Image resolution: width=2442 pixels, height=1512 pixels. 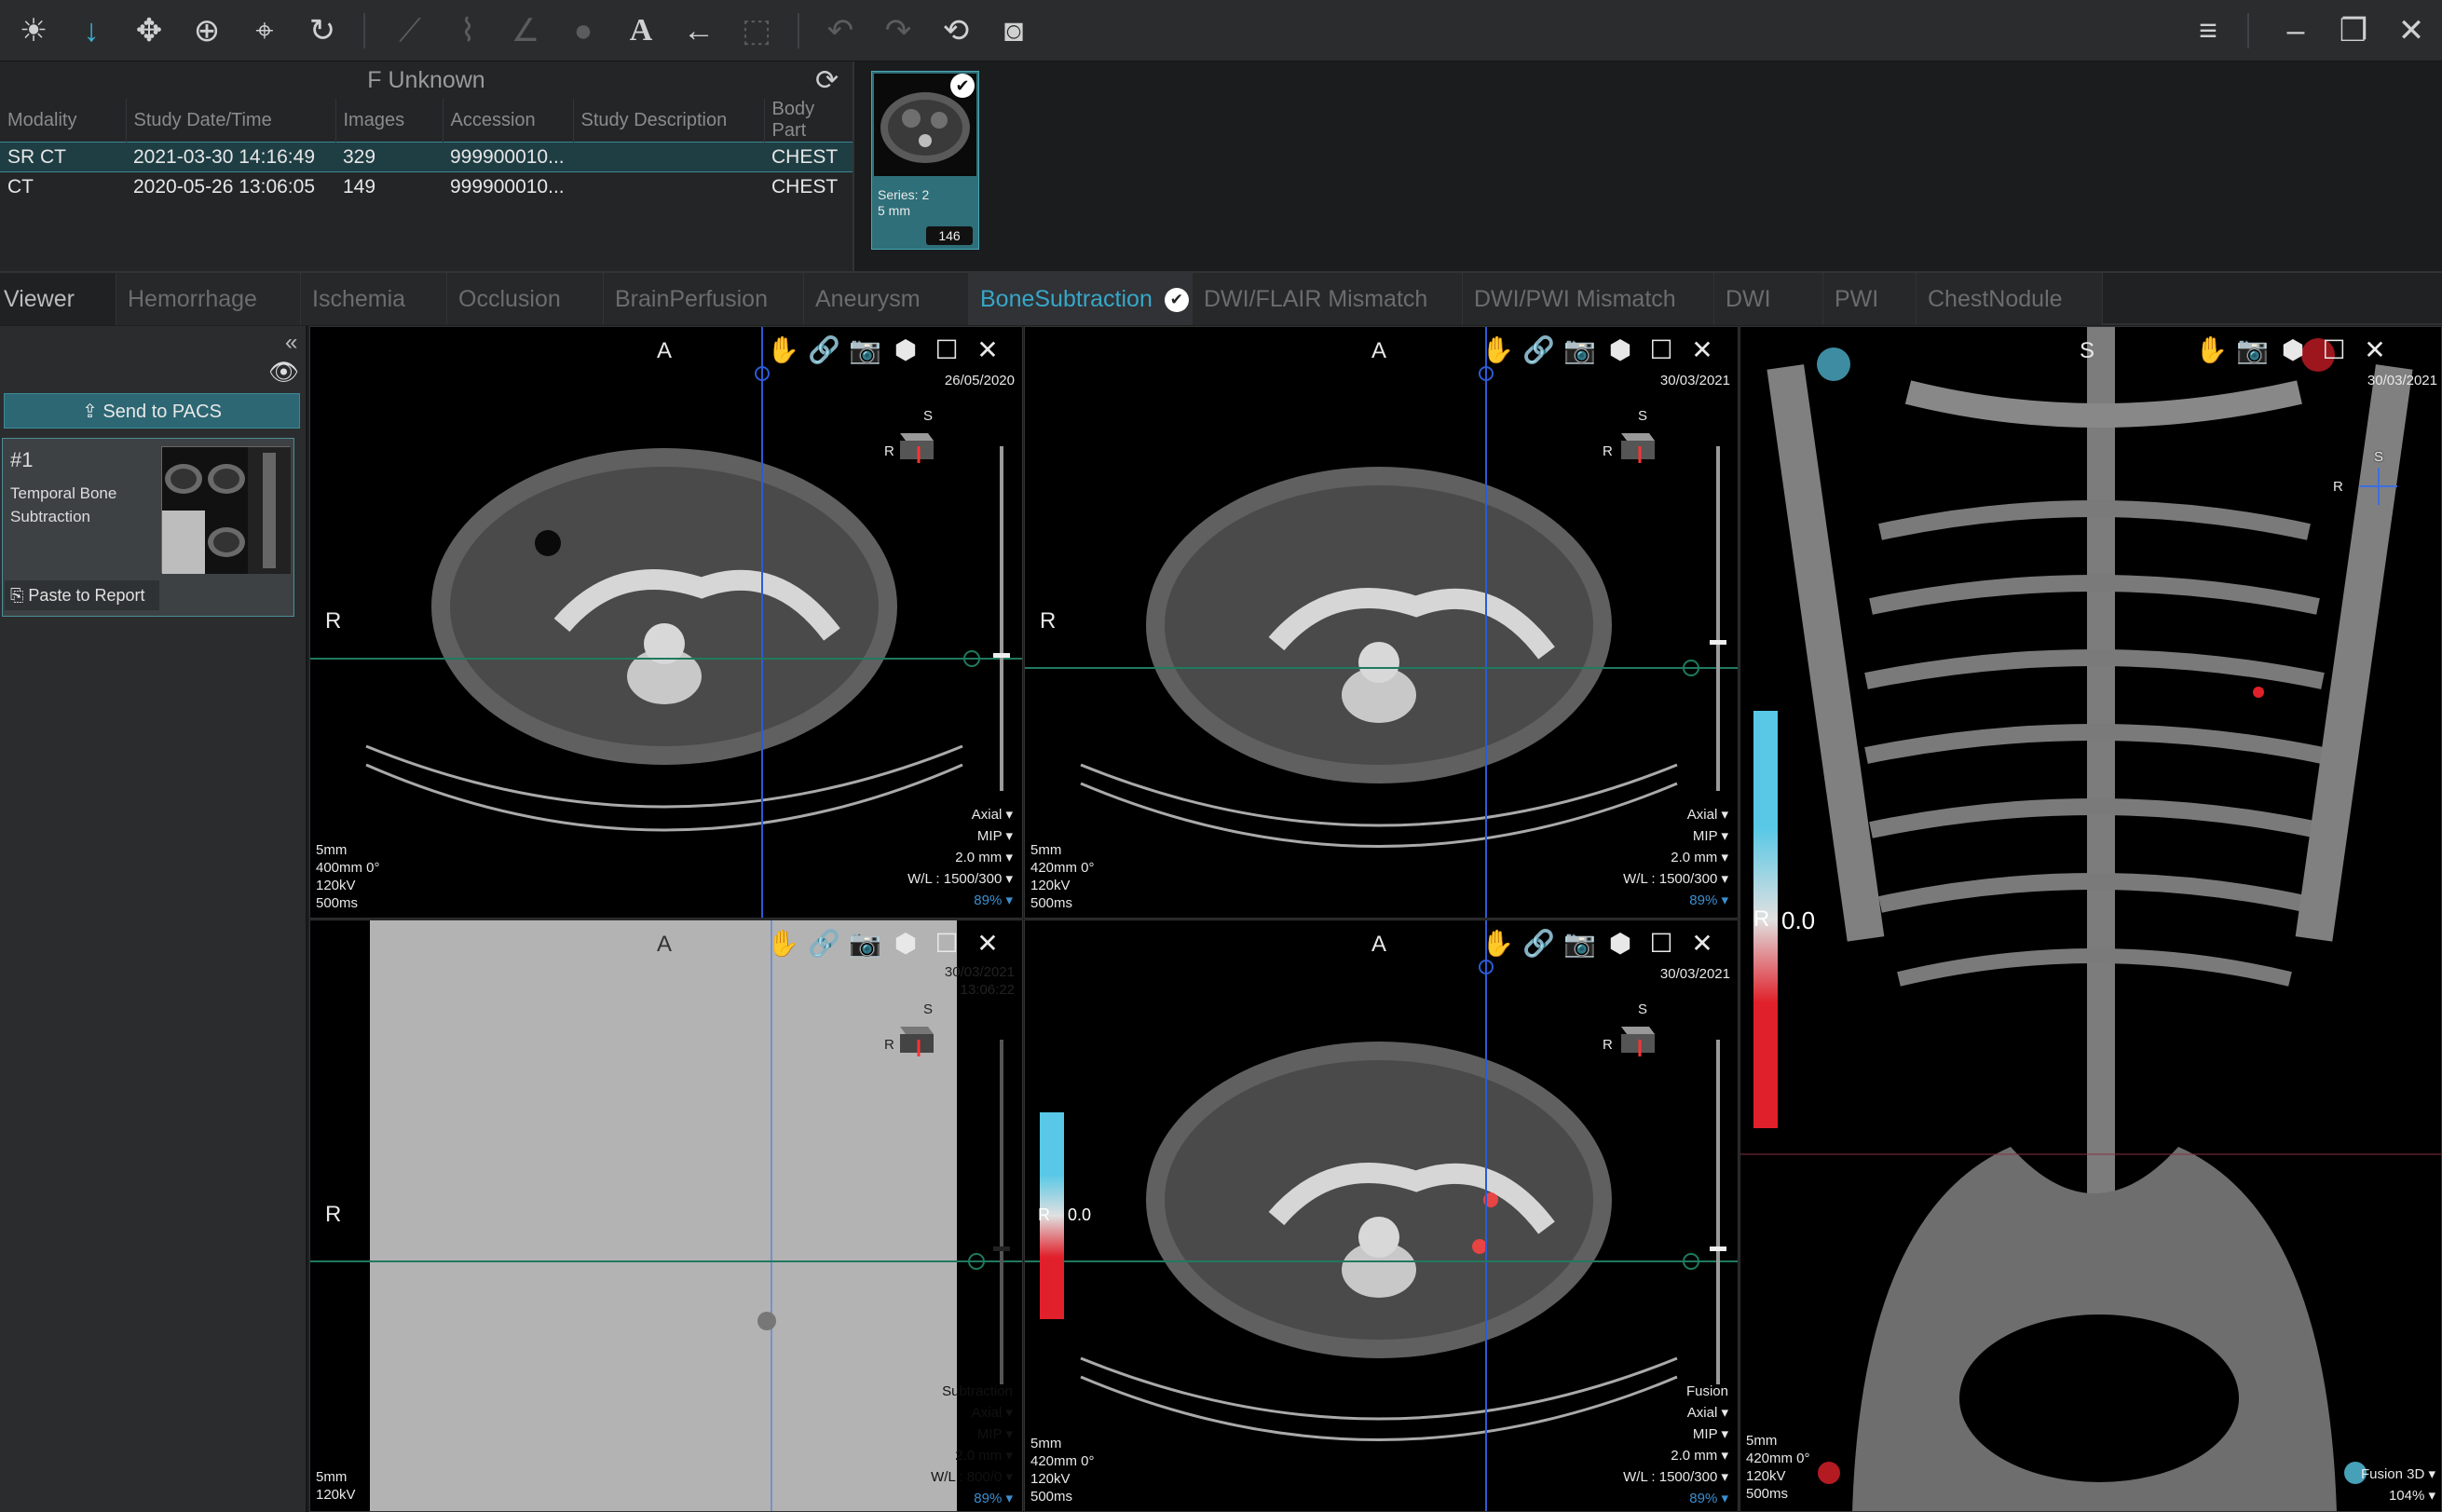 I want to click on zoom-select: 104% ▾, so click(x=2398, y=1495).